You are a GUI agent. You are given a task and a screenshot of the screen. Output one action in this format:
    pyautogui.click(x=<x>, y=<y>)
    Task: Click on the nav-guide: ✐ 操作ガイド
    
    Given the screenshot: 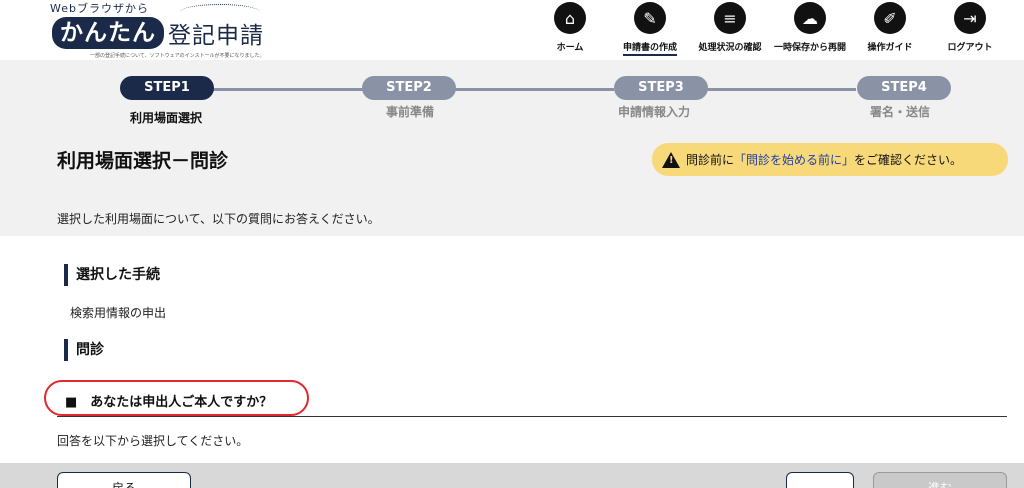 What is the action you would take?
    pyautogui.click(x=890, y=30)
    